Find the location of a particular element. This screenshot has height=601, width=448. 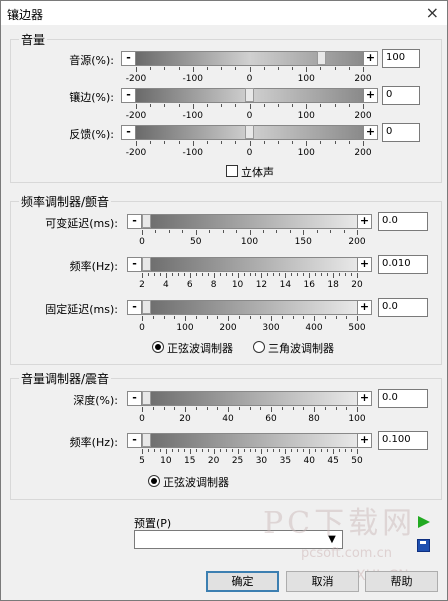

play-icon is located at coordinates (424, 522).